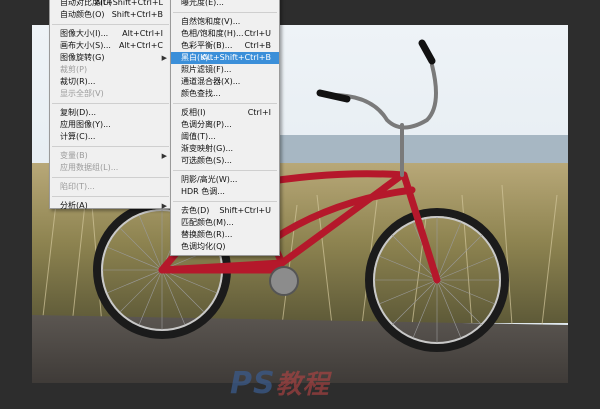 The height and width of the screenshot is (409, 600). I want to click on image-menu-item: 自动对比度(U) Alt+Shift+Ctrl+L, so click(110, 4).